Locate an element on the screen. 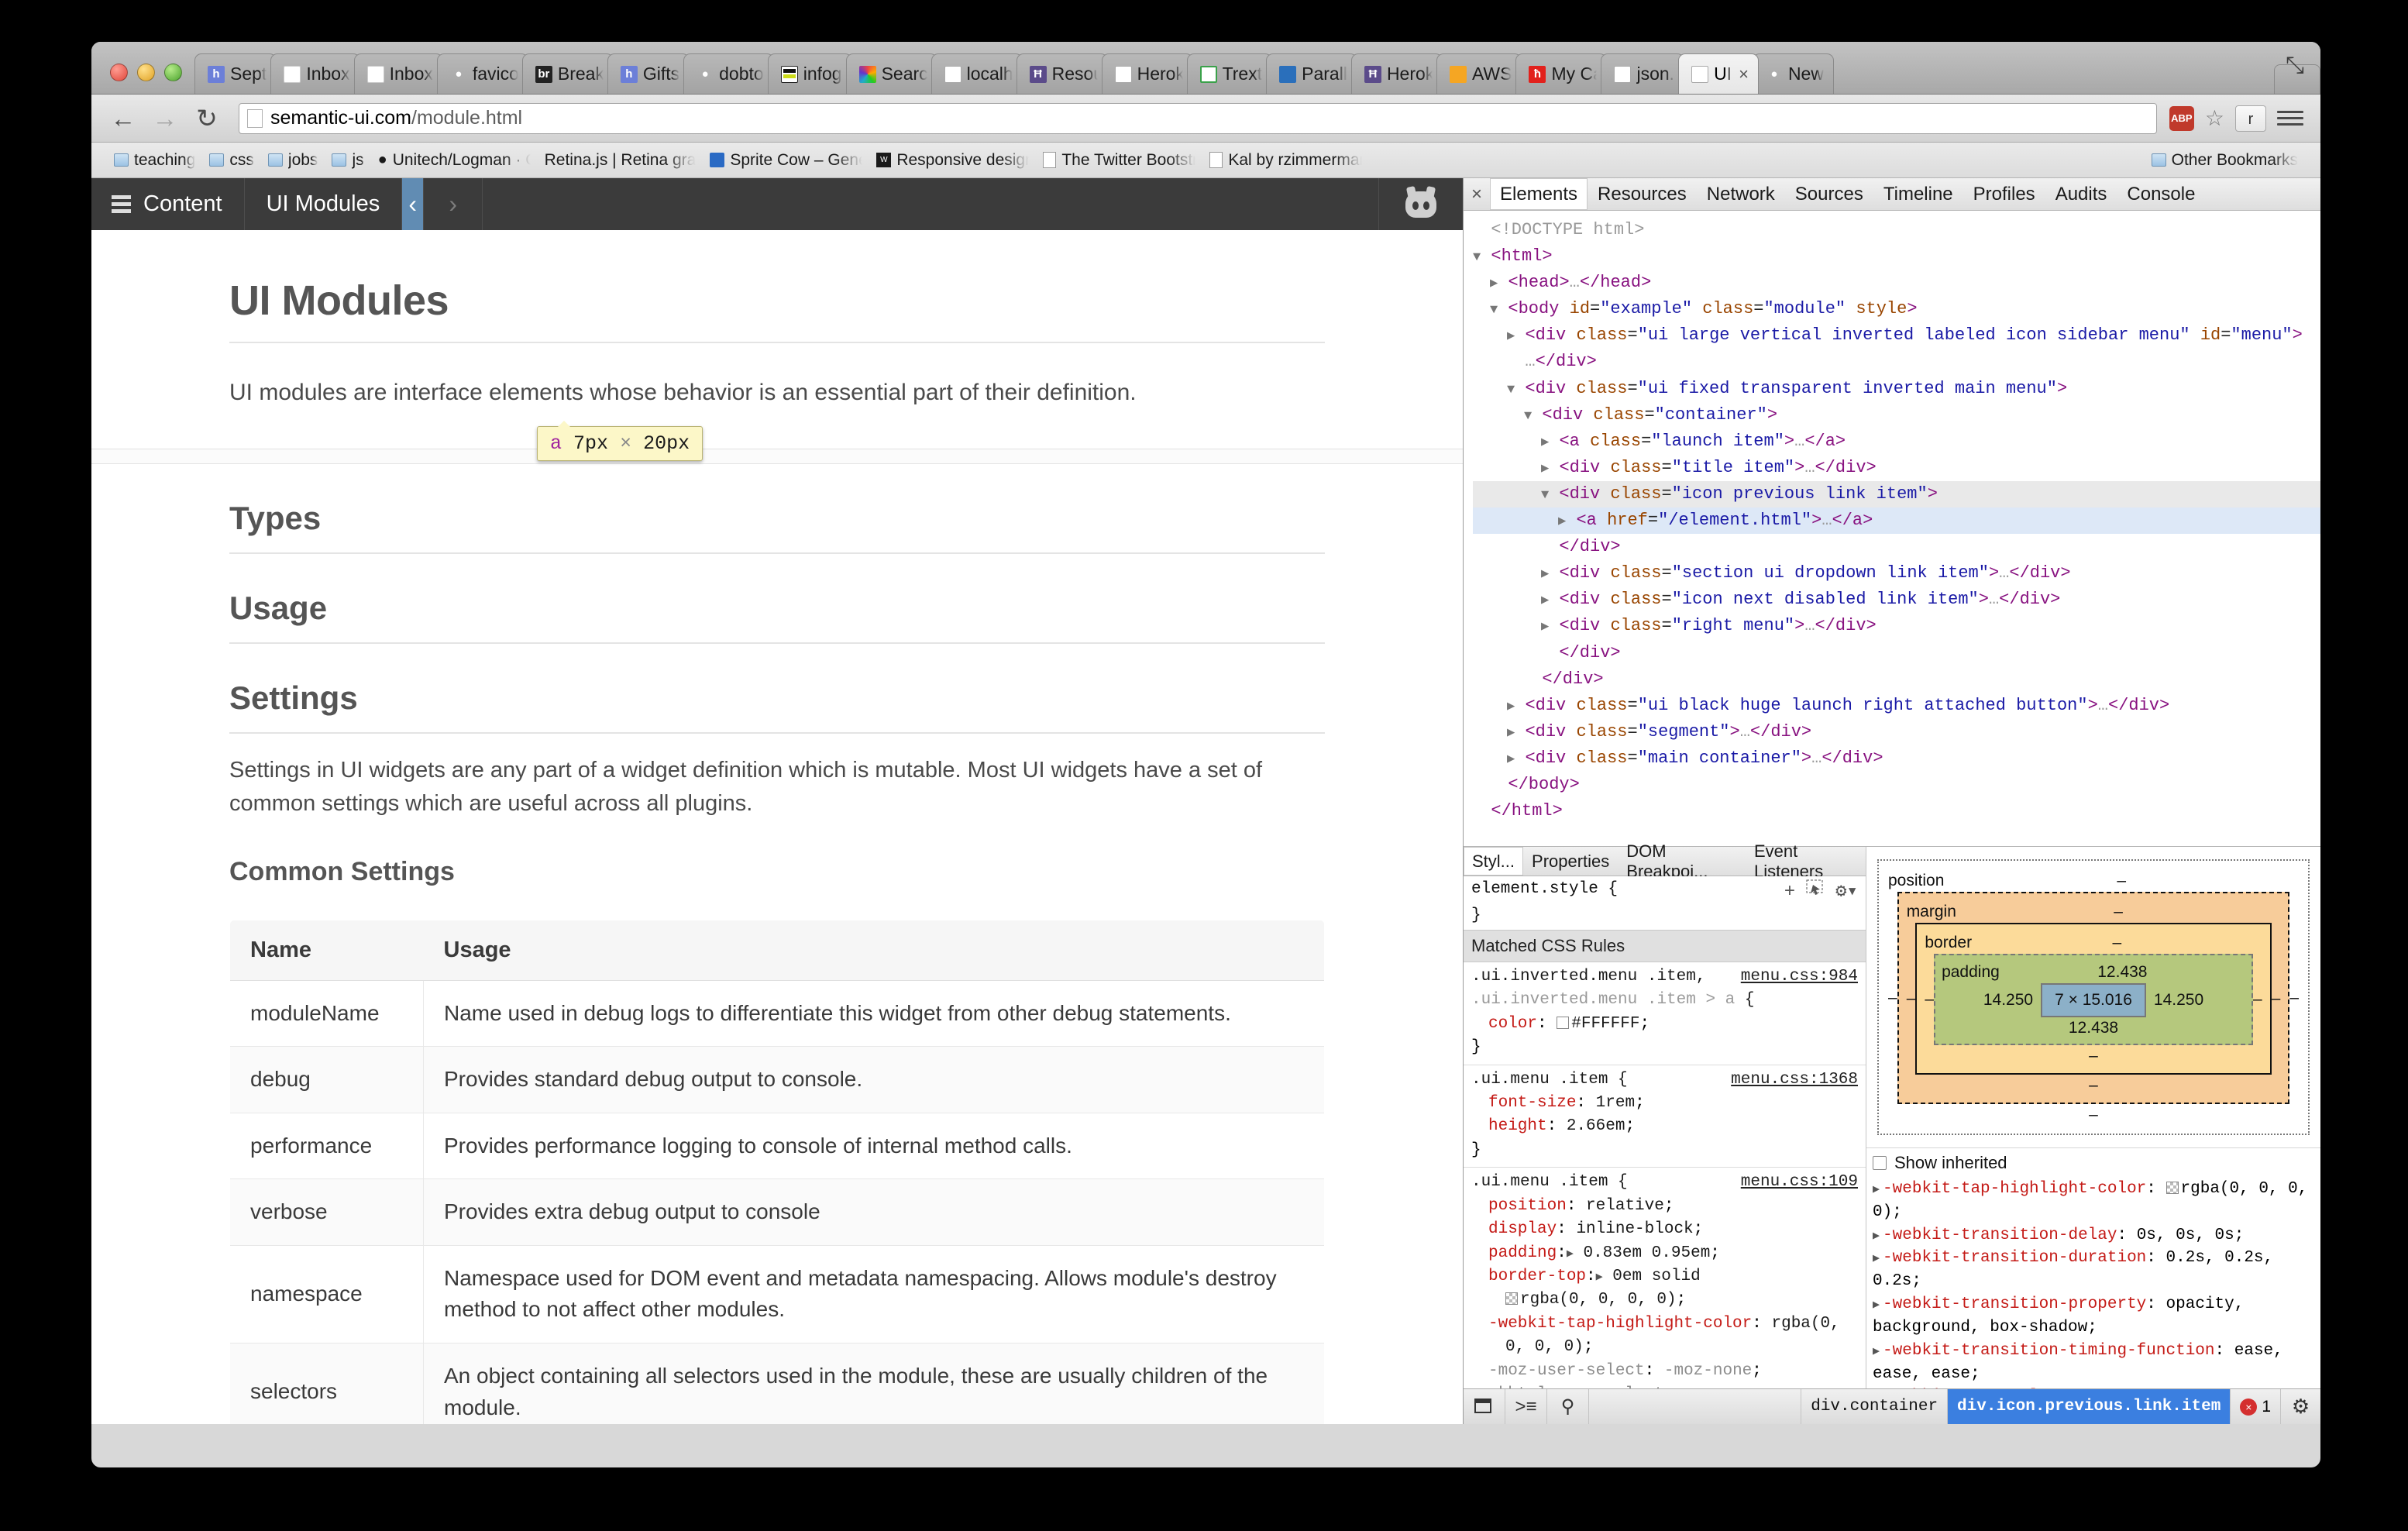  bookmark-item: W Responsive design te is located at coordinates (952, 160).